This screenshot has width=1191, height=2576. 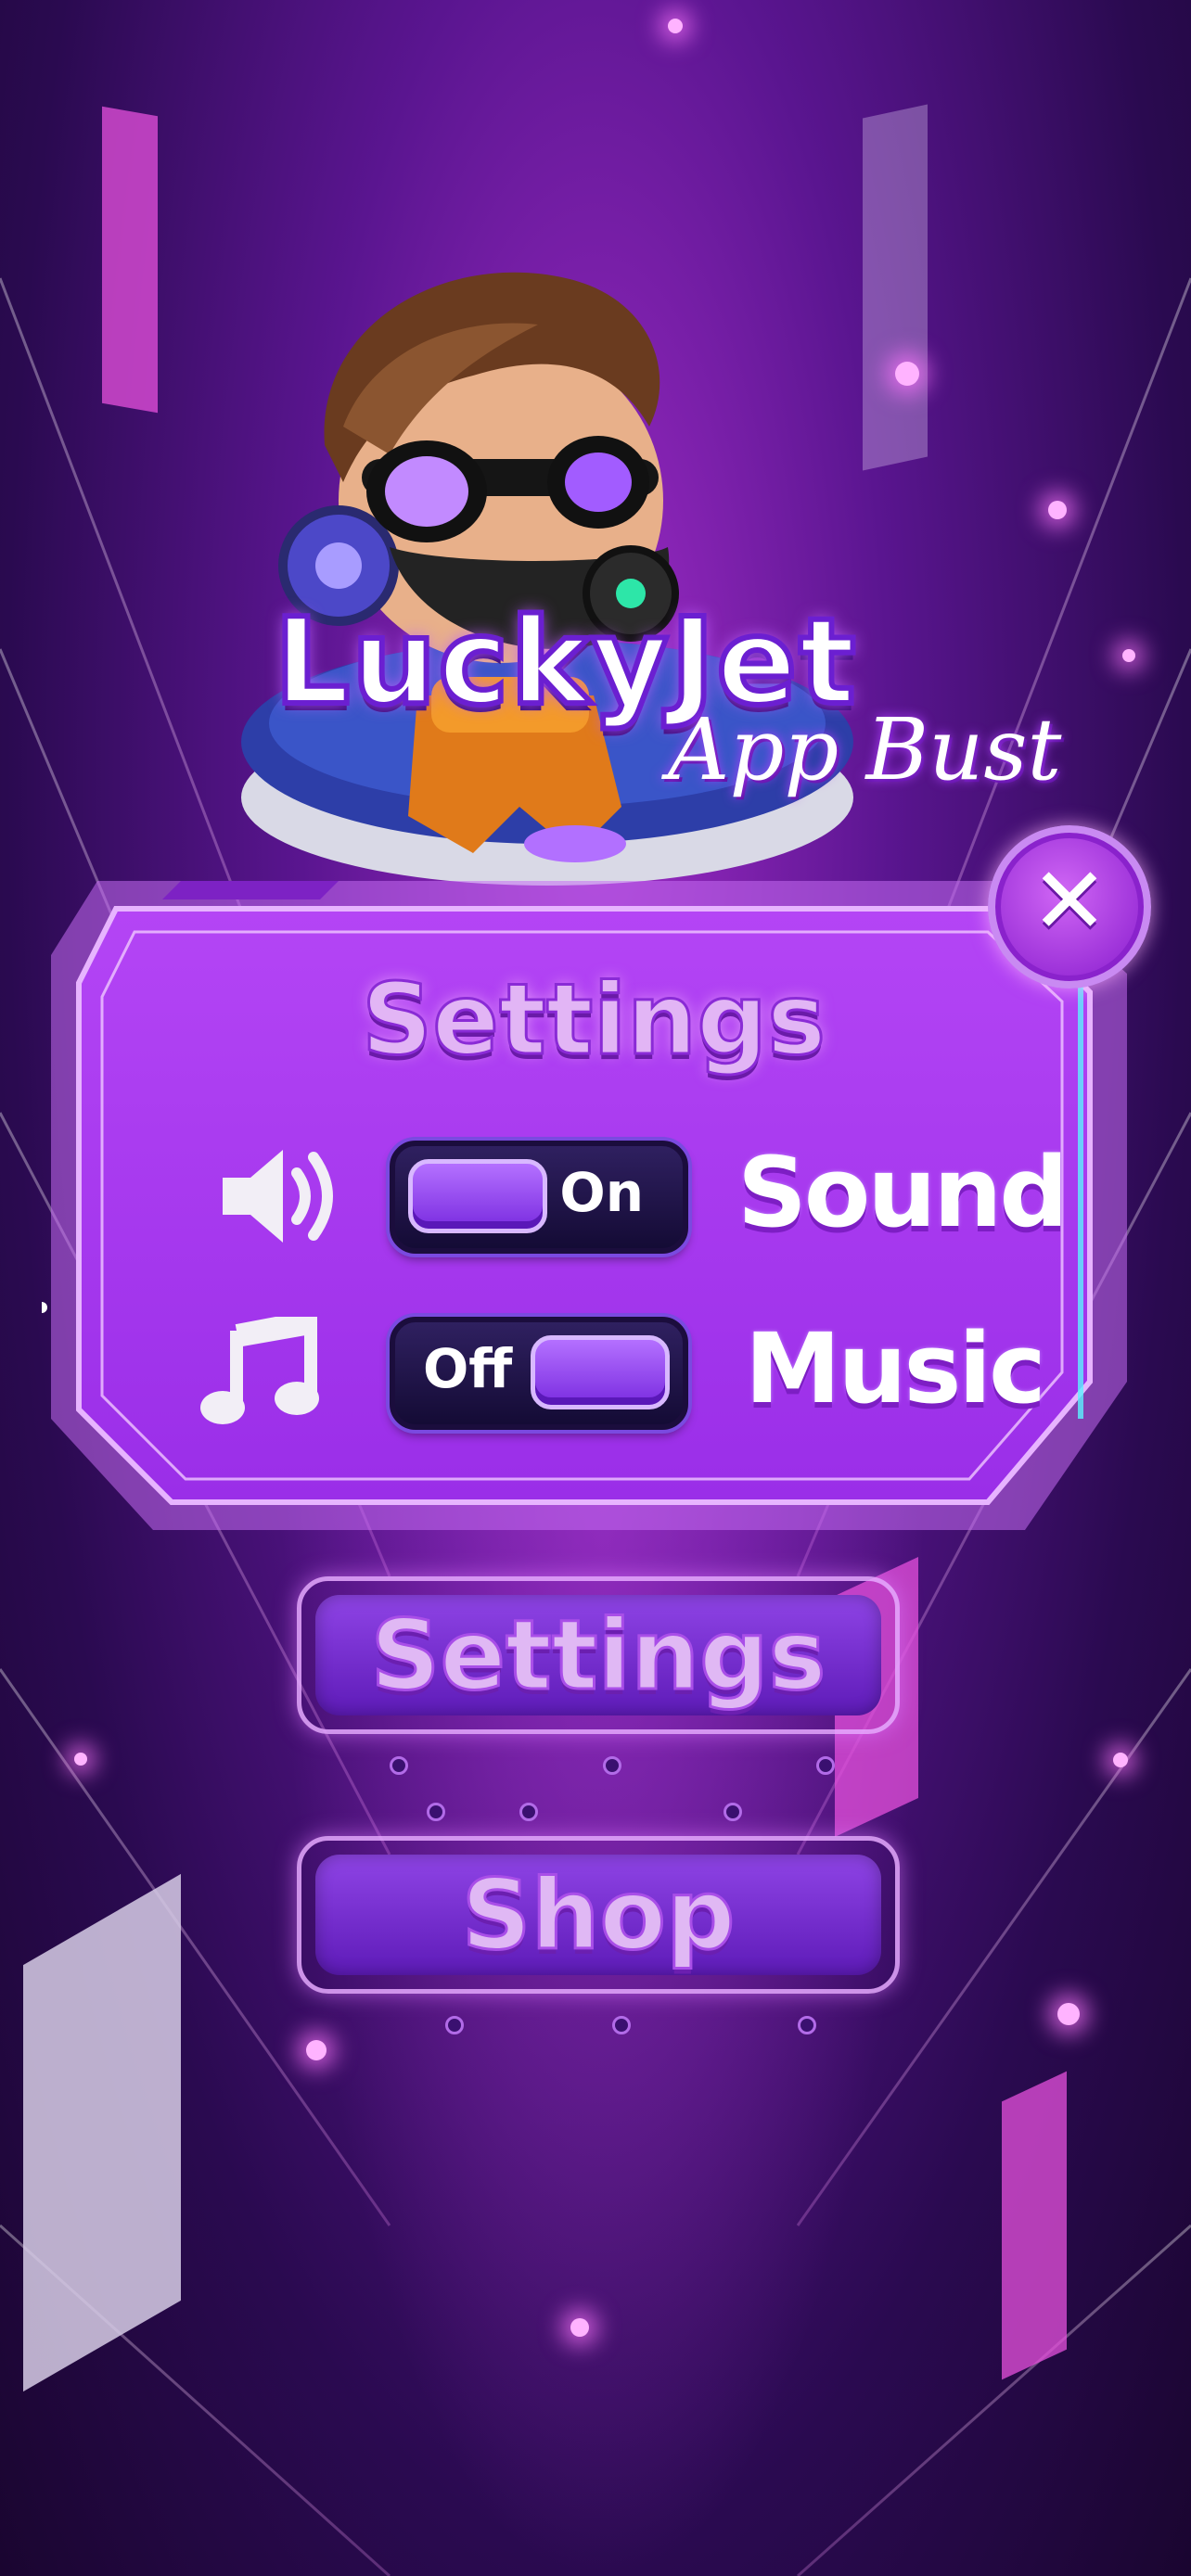 I want to click on shop-menu-button: Shop, so click(x=598, y=1918).